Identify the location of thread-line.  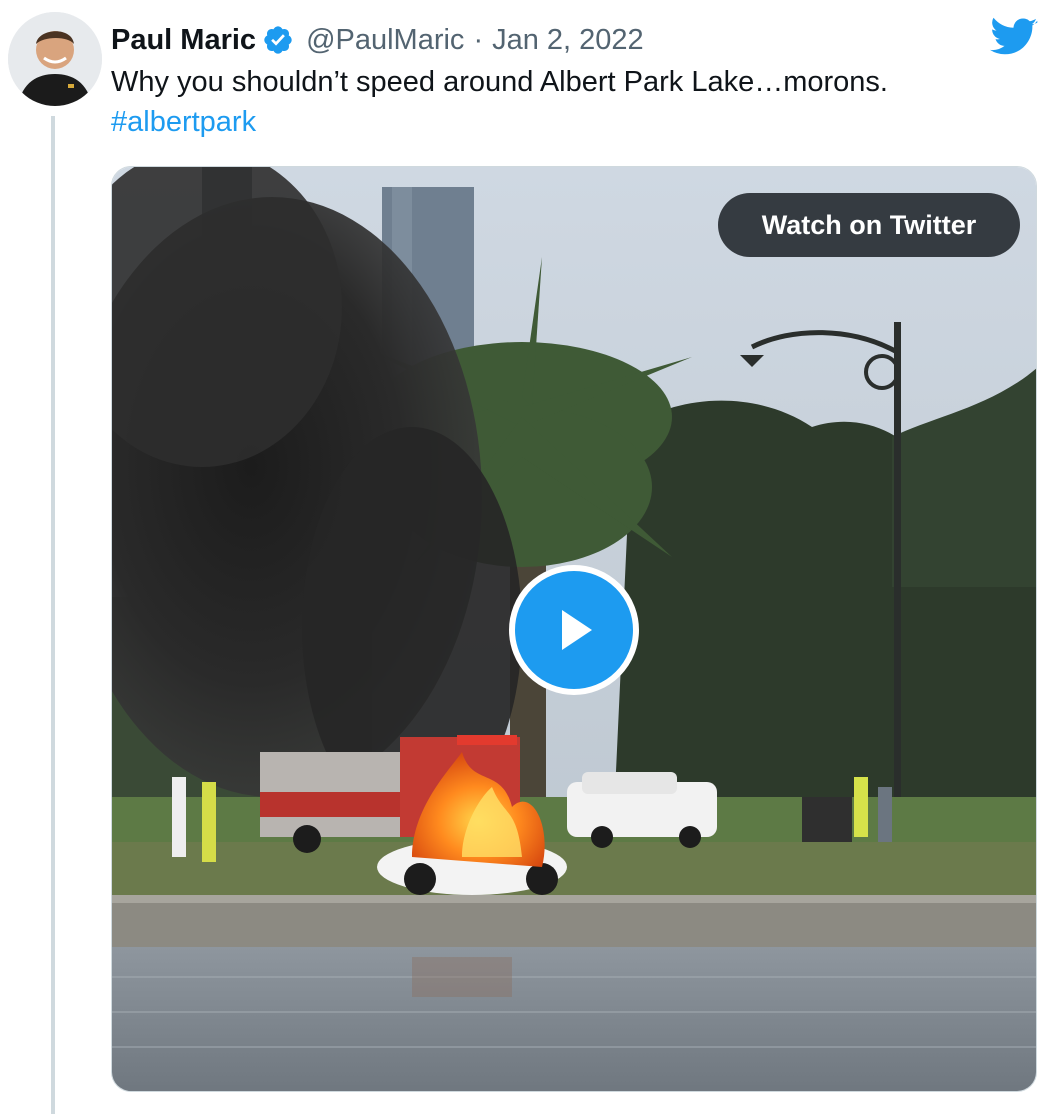
(53, 615).